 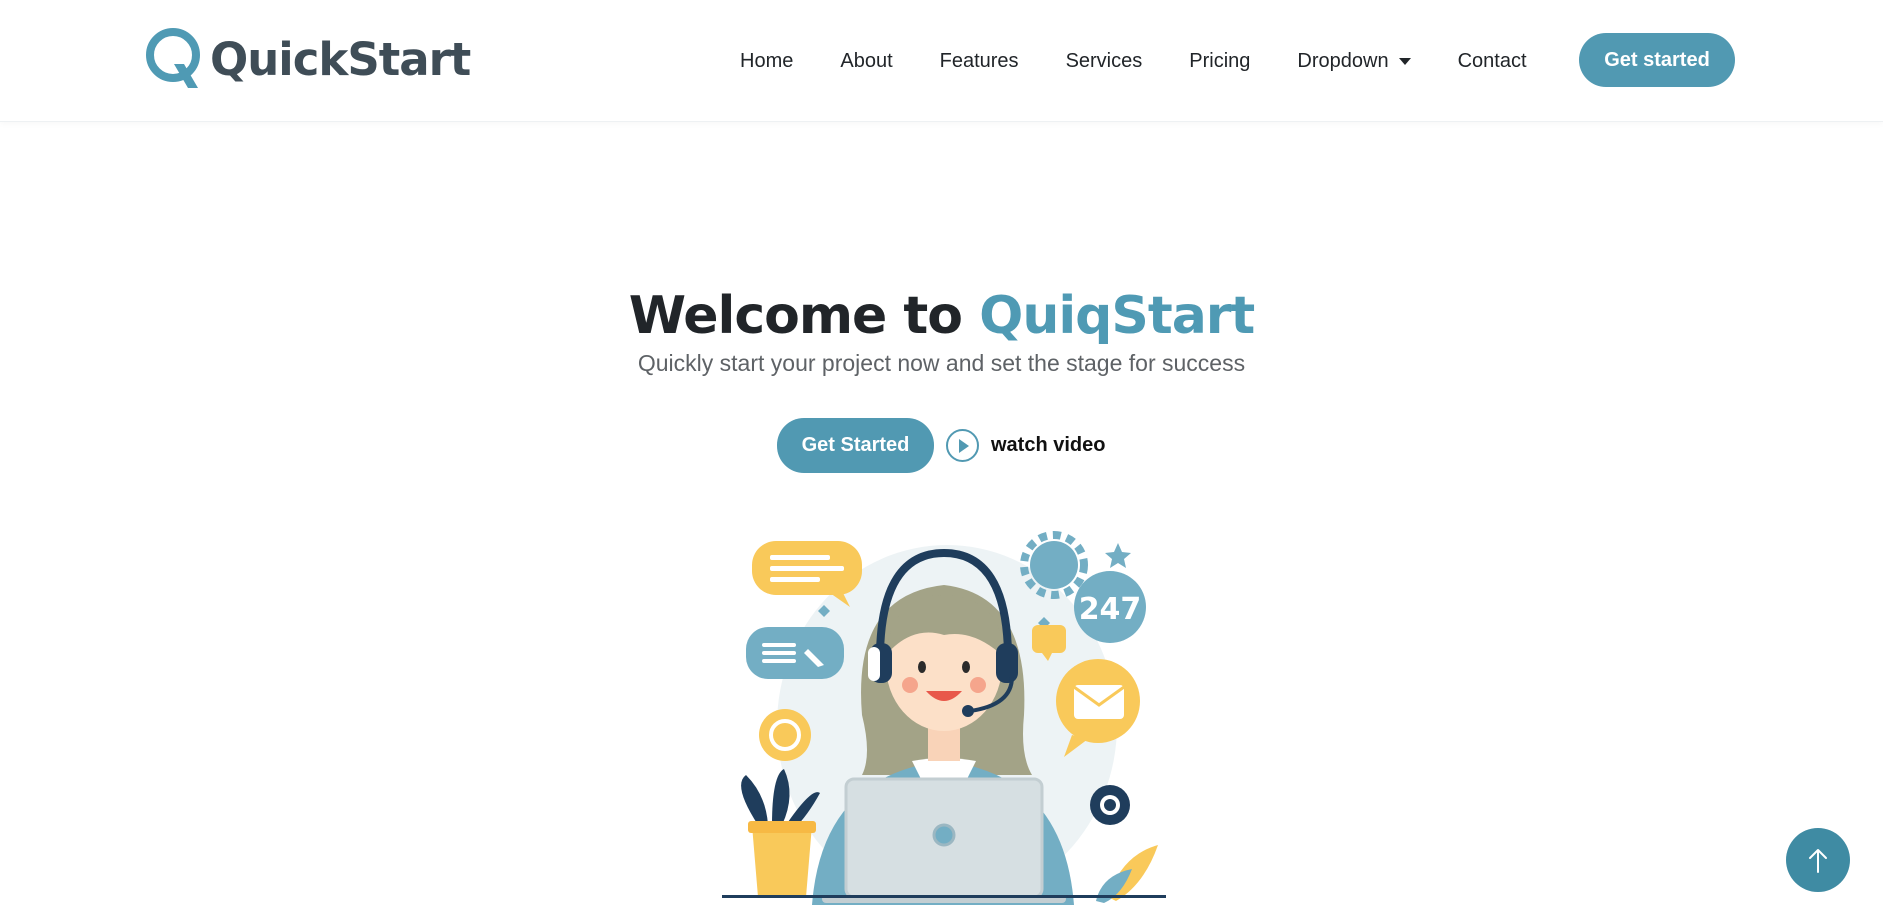 What do you see at coordinates (1219, 61) in the screenshot?
I see `nav-pricing: Pricing` at bounding box center [1219, 61].